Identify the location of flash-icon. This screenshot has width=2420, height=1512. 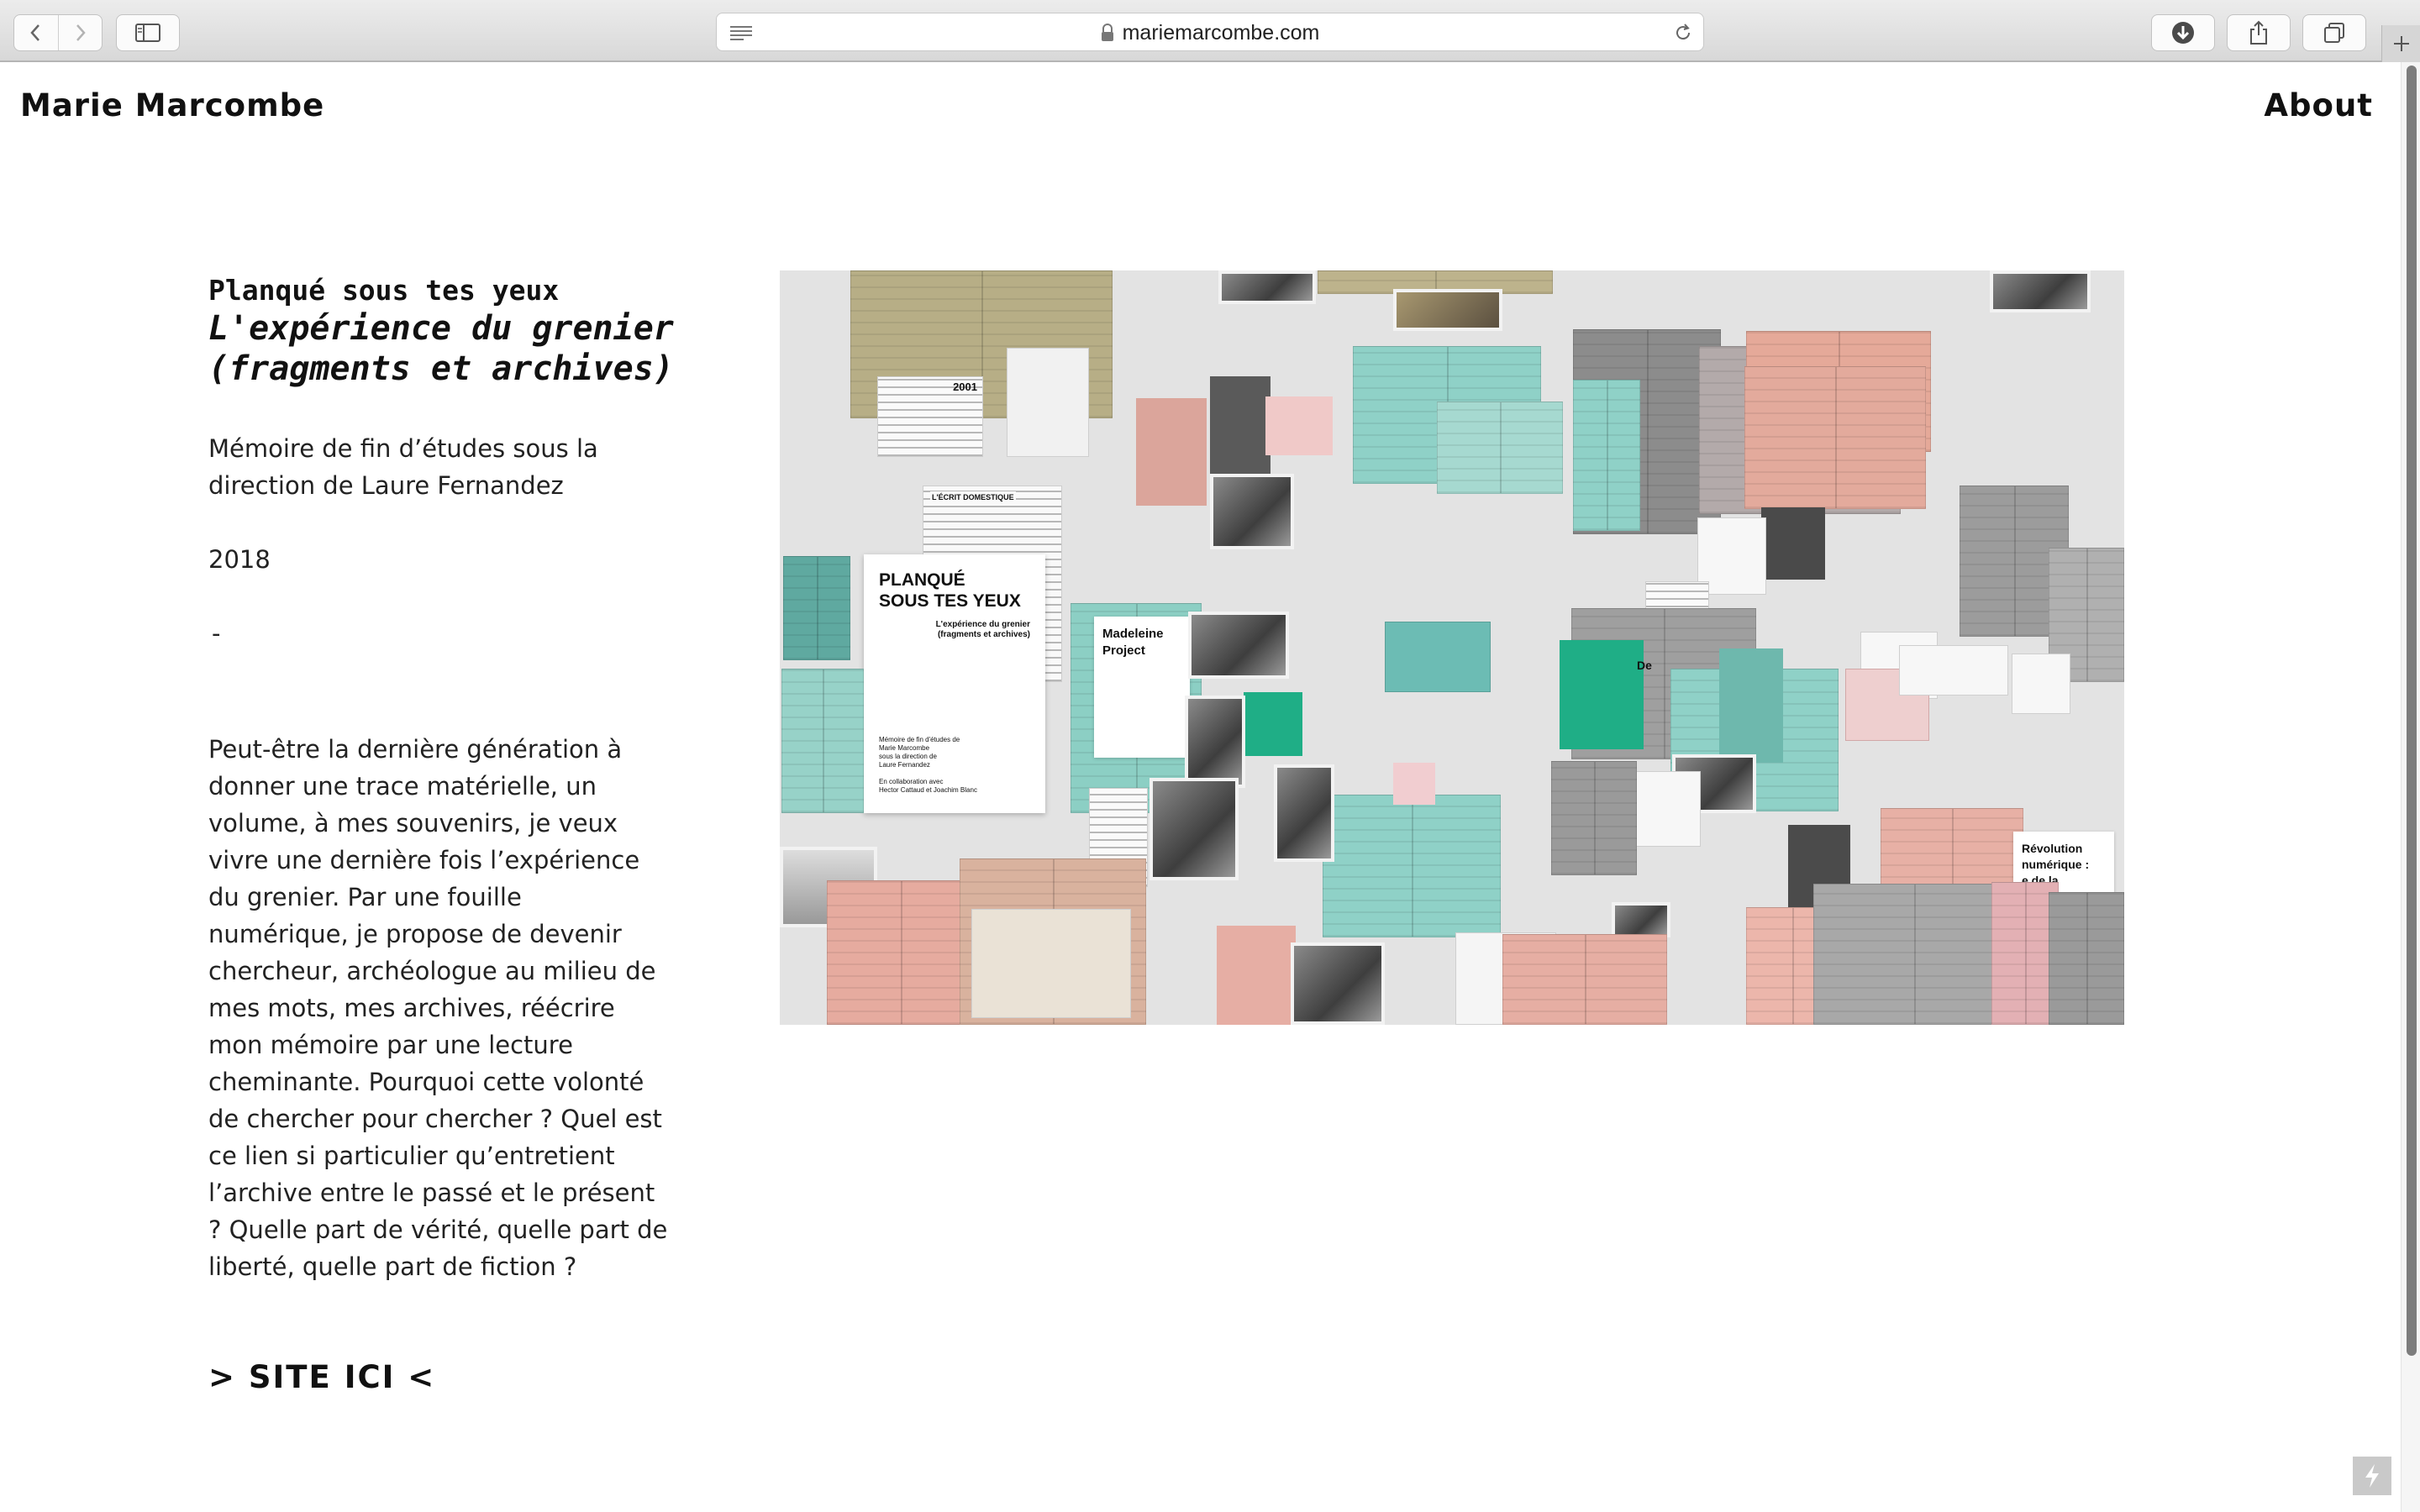
(2372, 1476).